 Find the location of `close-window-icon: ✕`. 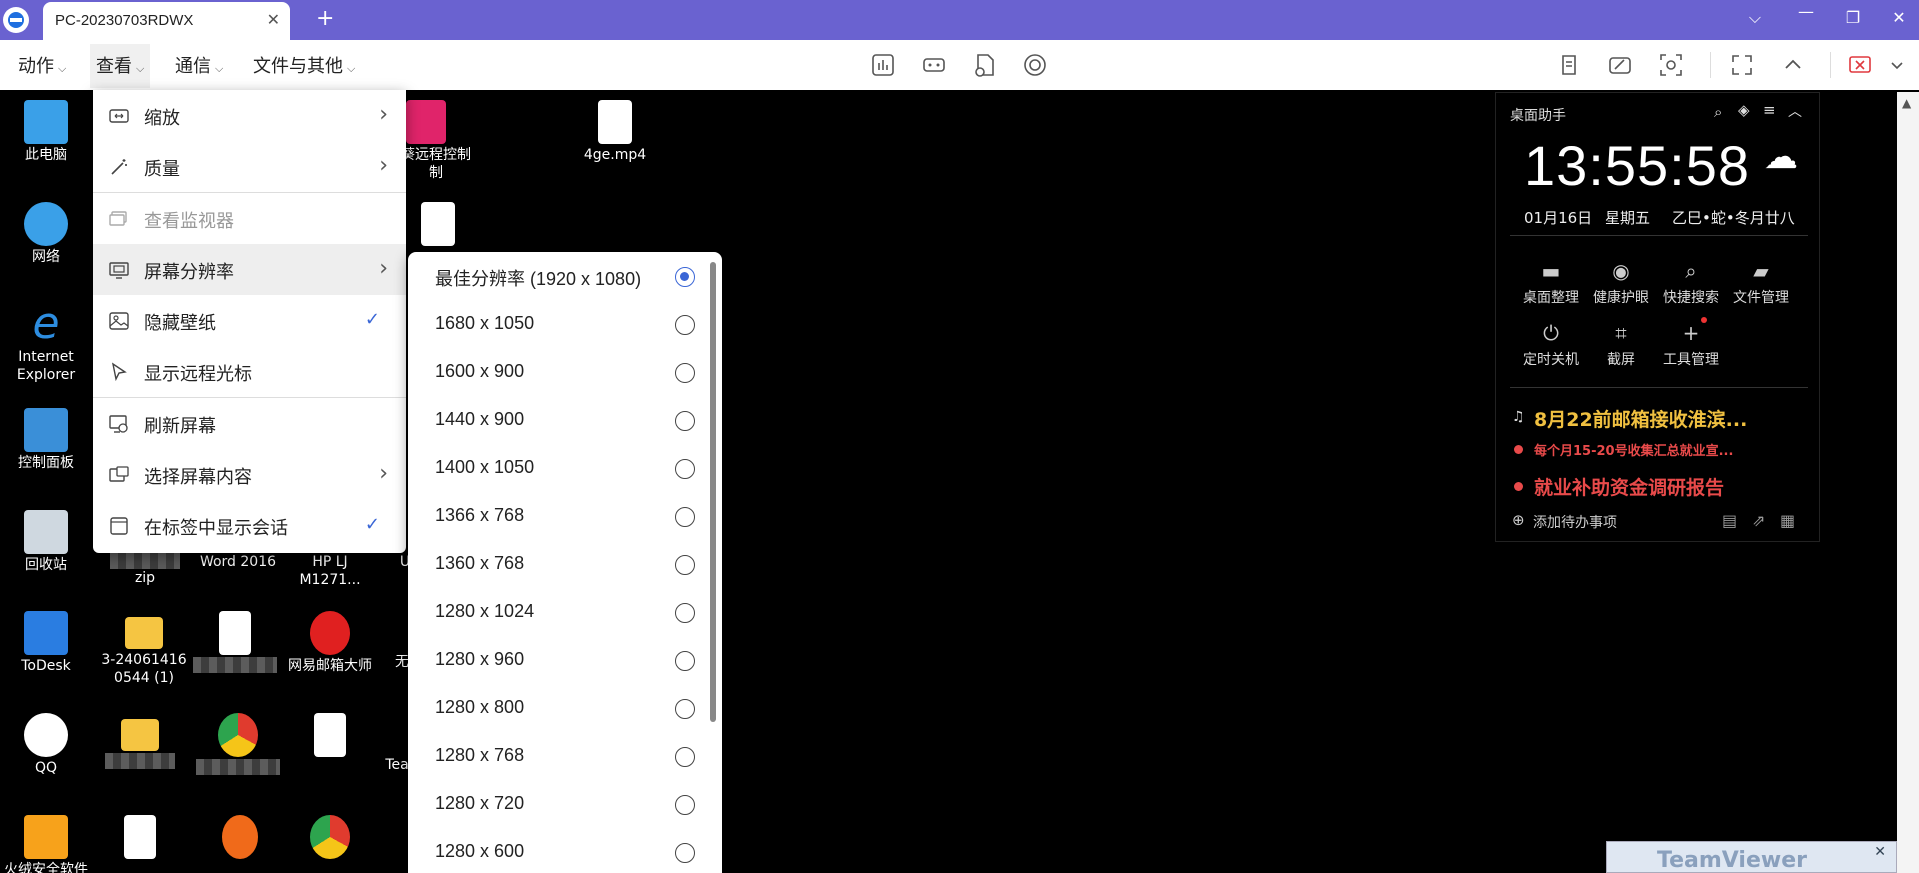

close-window-icon: ✕ is located at coordinates (1899, 17).